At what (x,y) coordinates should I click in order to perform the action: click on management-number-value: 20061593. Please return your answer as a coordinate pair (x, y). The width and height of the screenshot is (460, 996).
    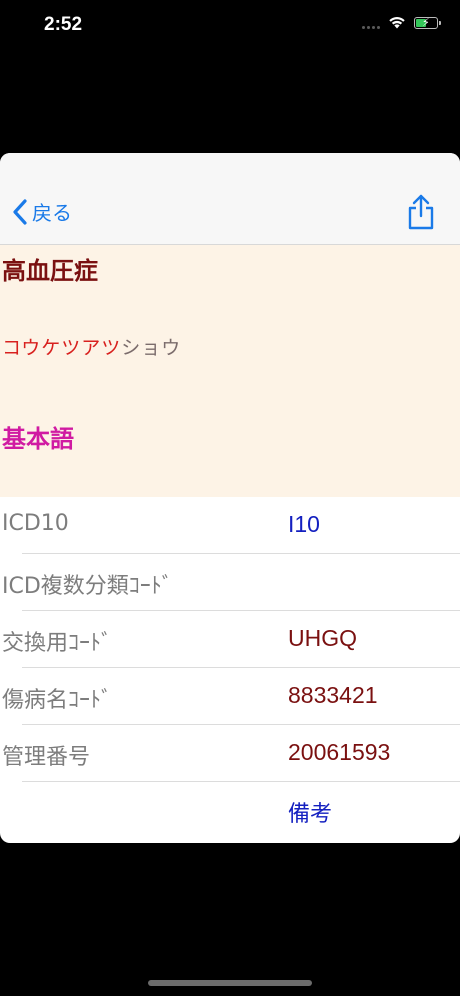
    Looking at the image, I should click on (339, 752).